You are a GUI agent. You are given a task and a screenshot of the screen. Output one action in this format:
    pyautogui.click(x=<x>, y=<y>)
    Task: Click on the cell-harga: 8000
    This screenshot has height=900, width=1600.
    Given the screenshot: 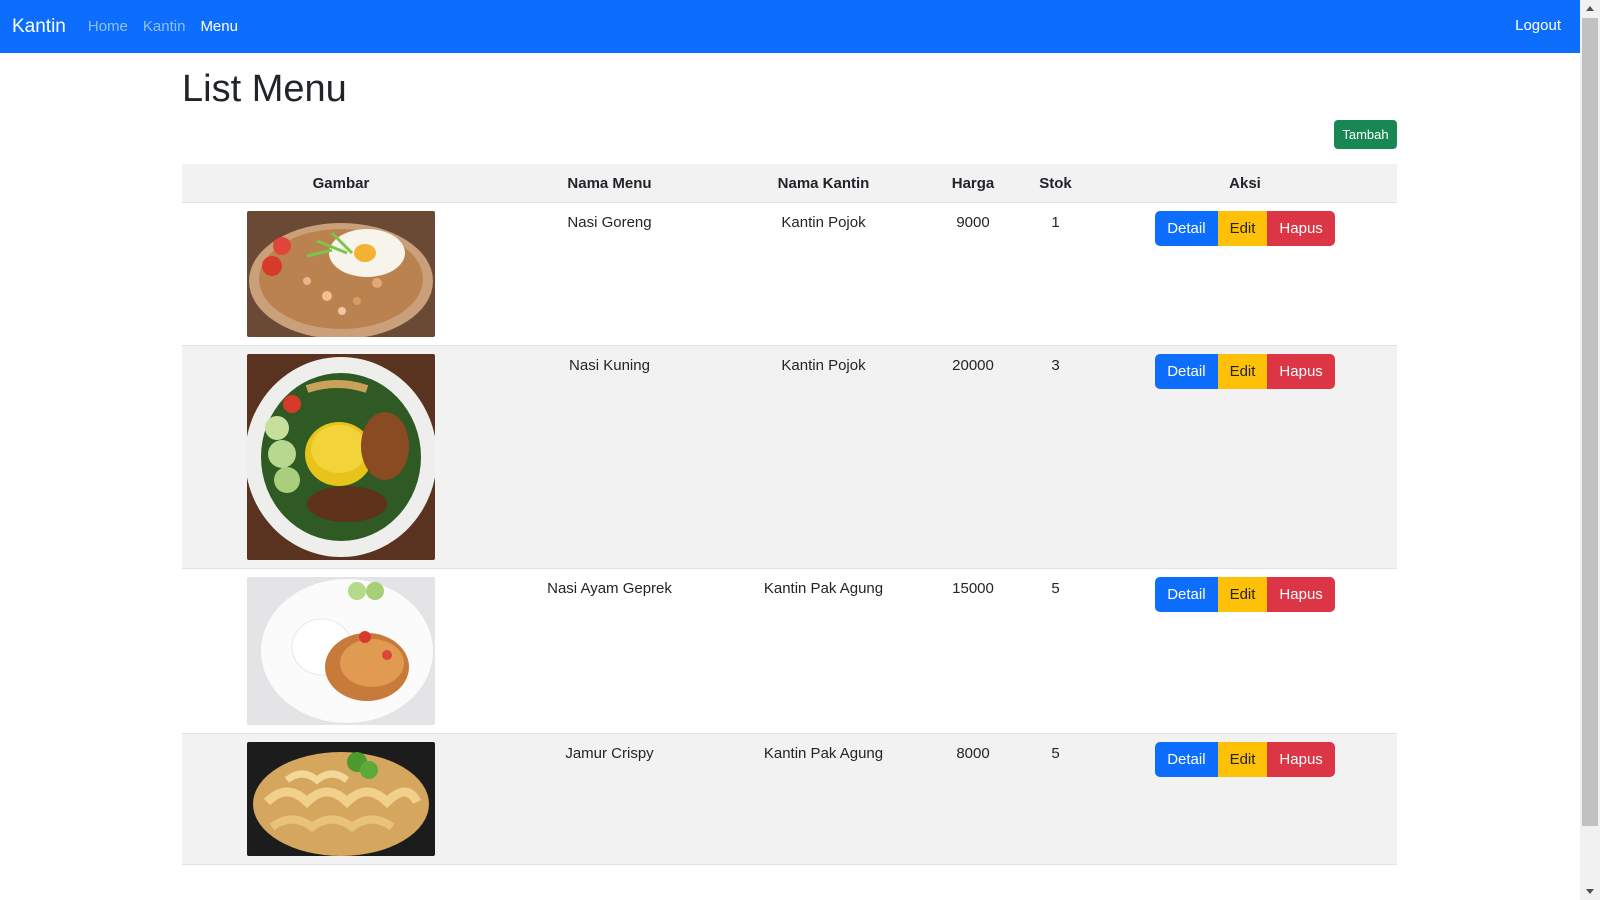 What is the action you would take?
    pyautogui.click(x=973, y=799)
    